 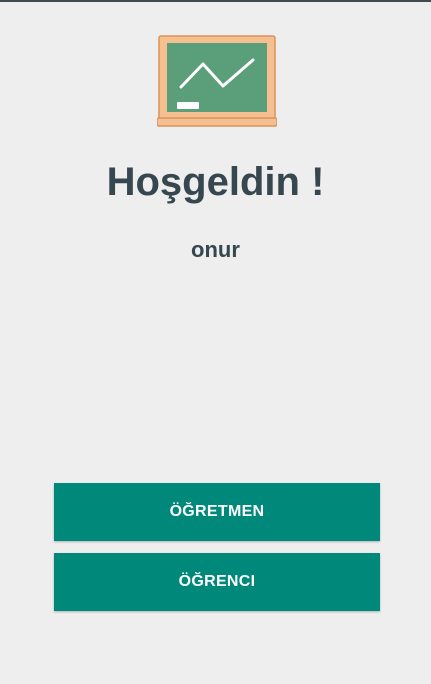 I want to click on teacher-button: ÖĞRETMEN, so click(x=217, y=512).